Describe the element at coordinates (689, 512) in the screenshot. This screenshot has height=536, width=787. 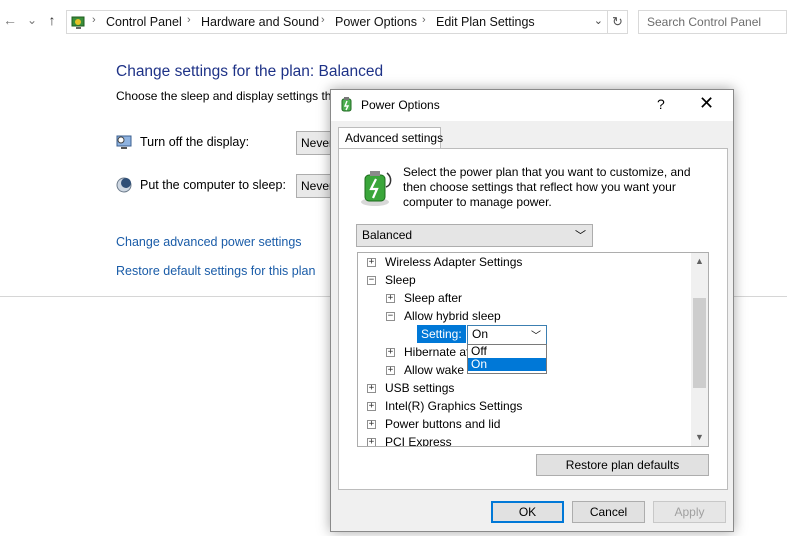
I see `apply-button: Apply` at that location.